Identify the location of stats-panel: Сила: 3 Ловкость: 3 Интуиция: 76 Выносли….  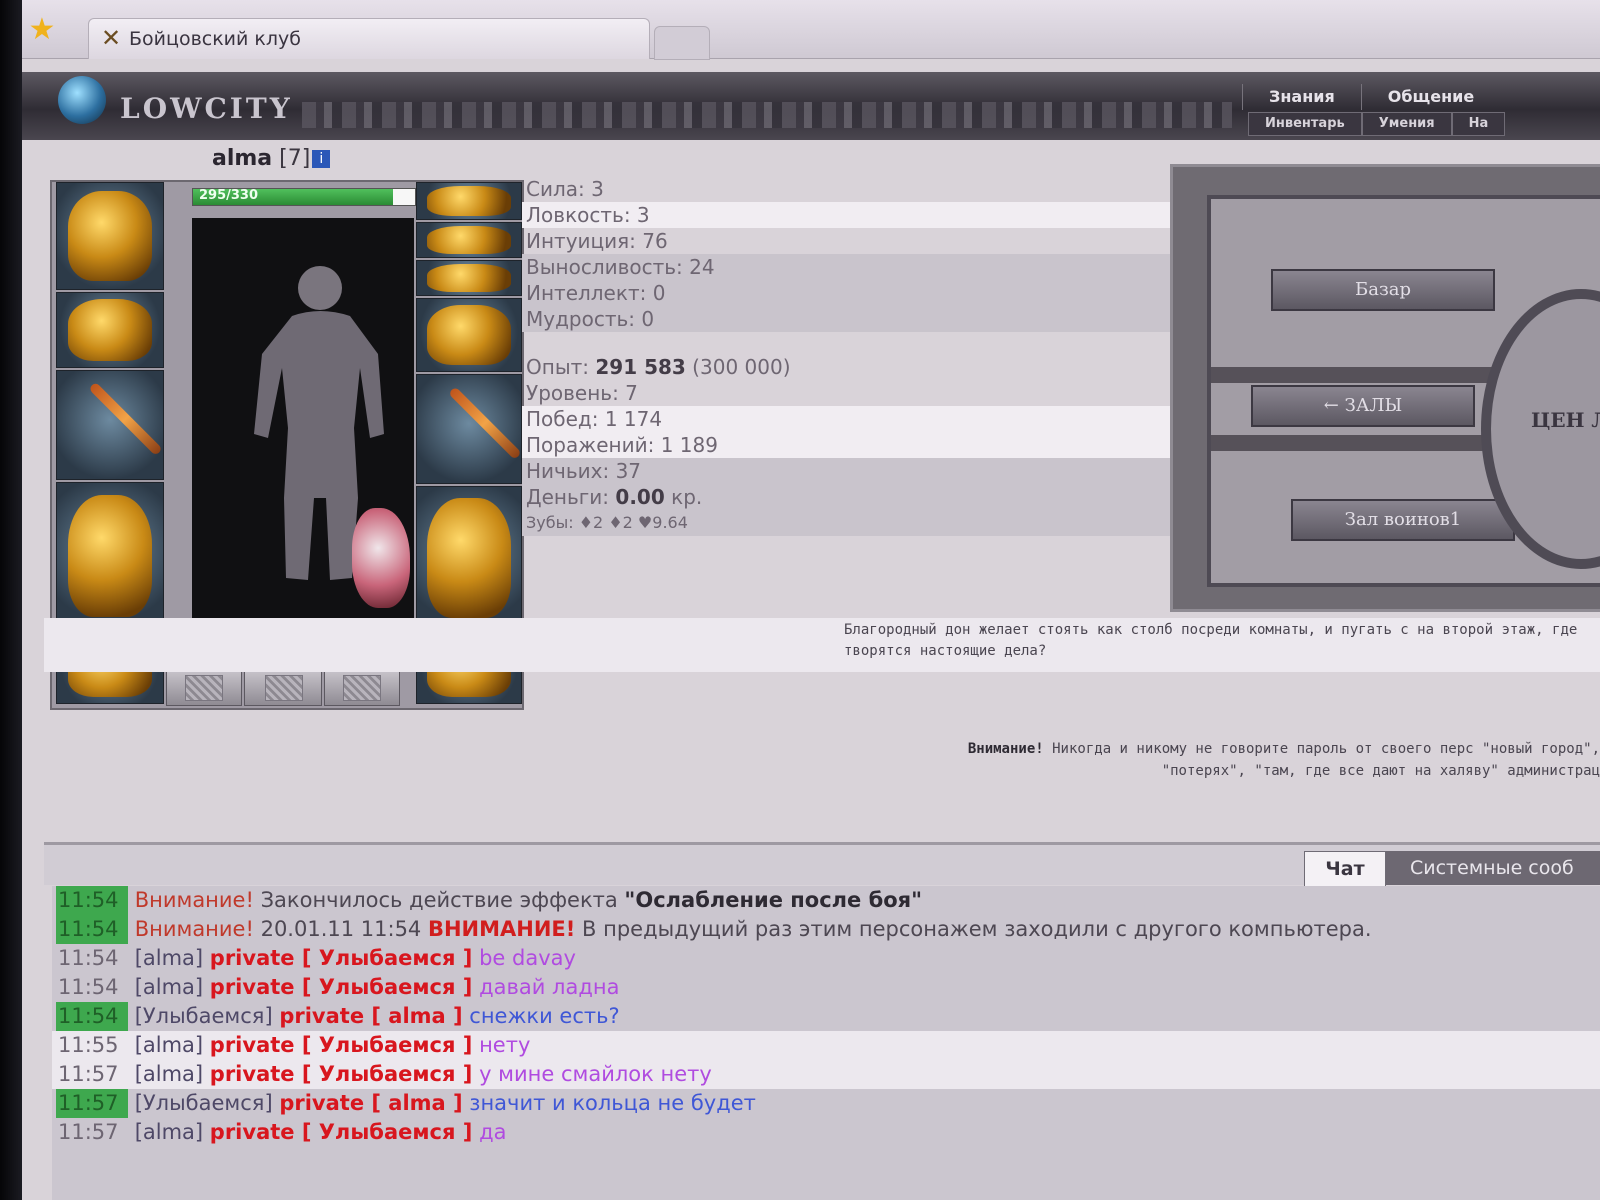
(857, 356).